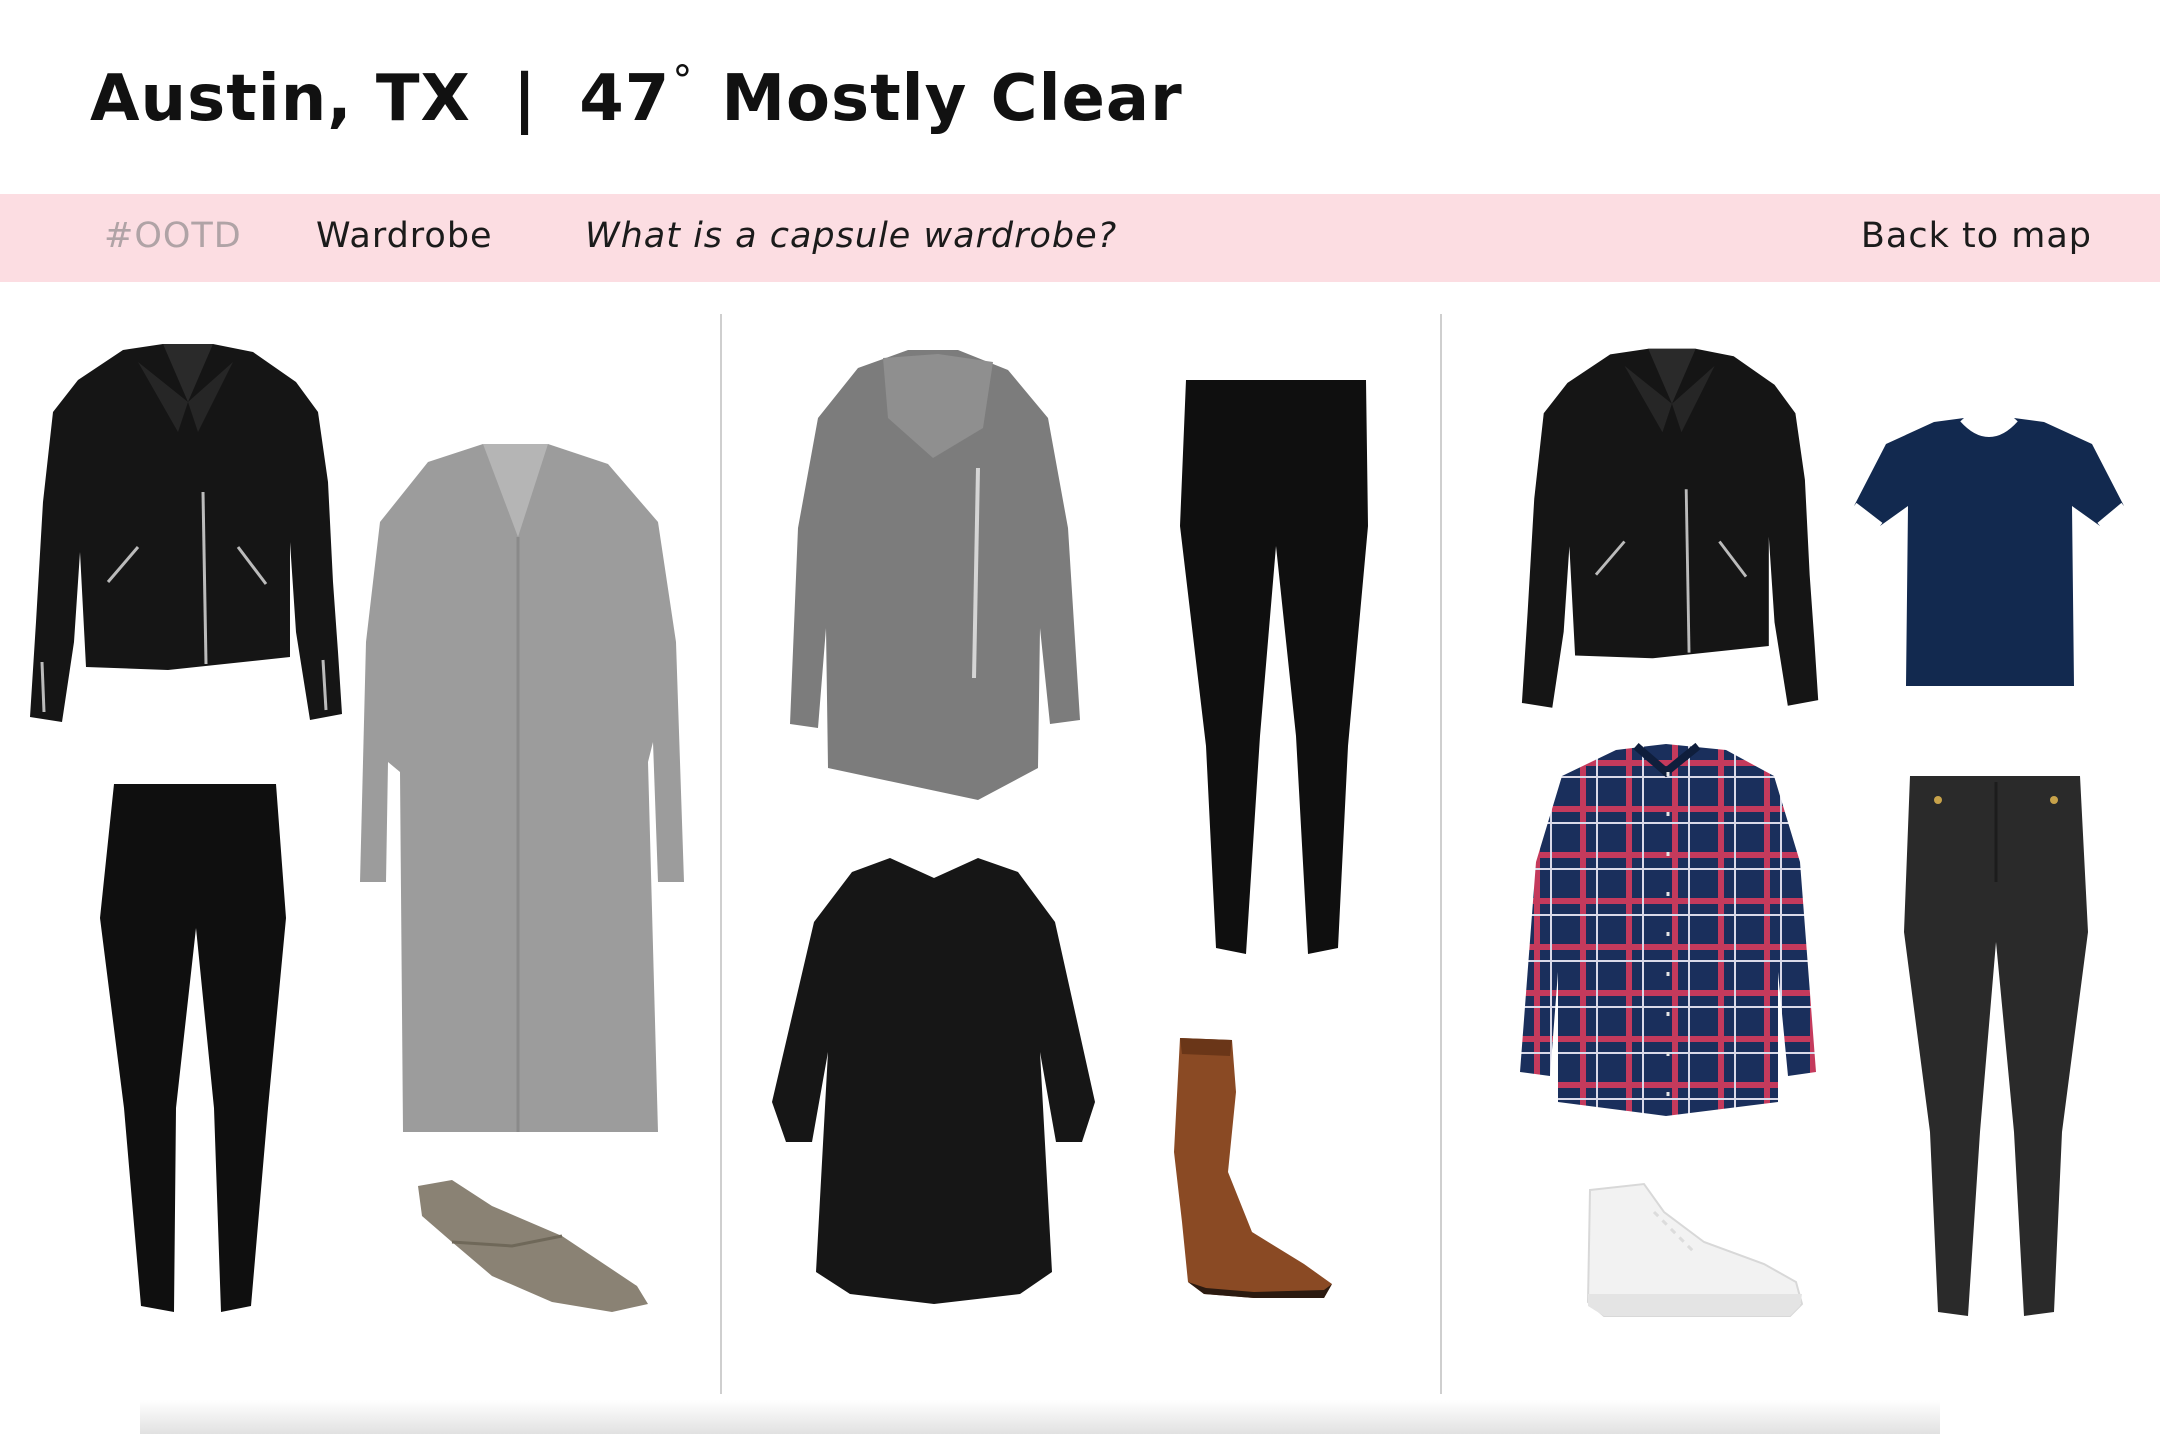  Describe the element at coordinates (1240, 1168) in the screenshot. I see `brown-riding-boot-icon` at that location.